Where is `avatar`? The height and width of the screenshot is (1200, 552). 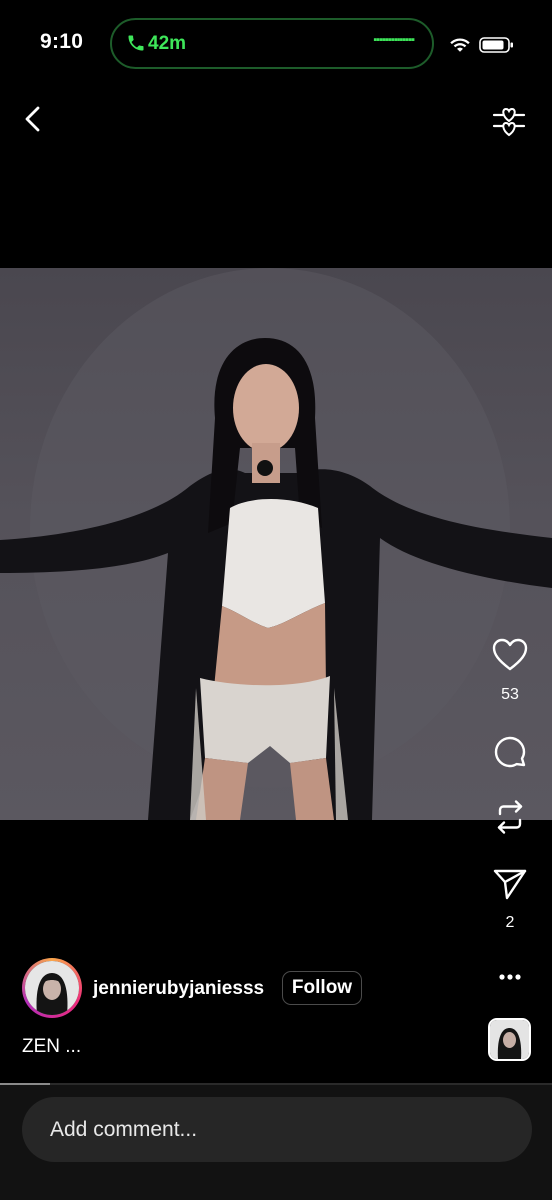
avatar is located at coordinates (52, 988).